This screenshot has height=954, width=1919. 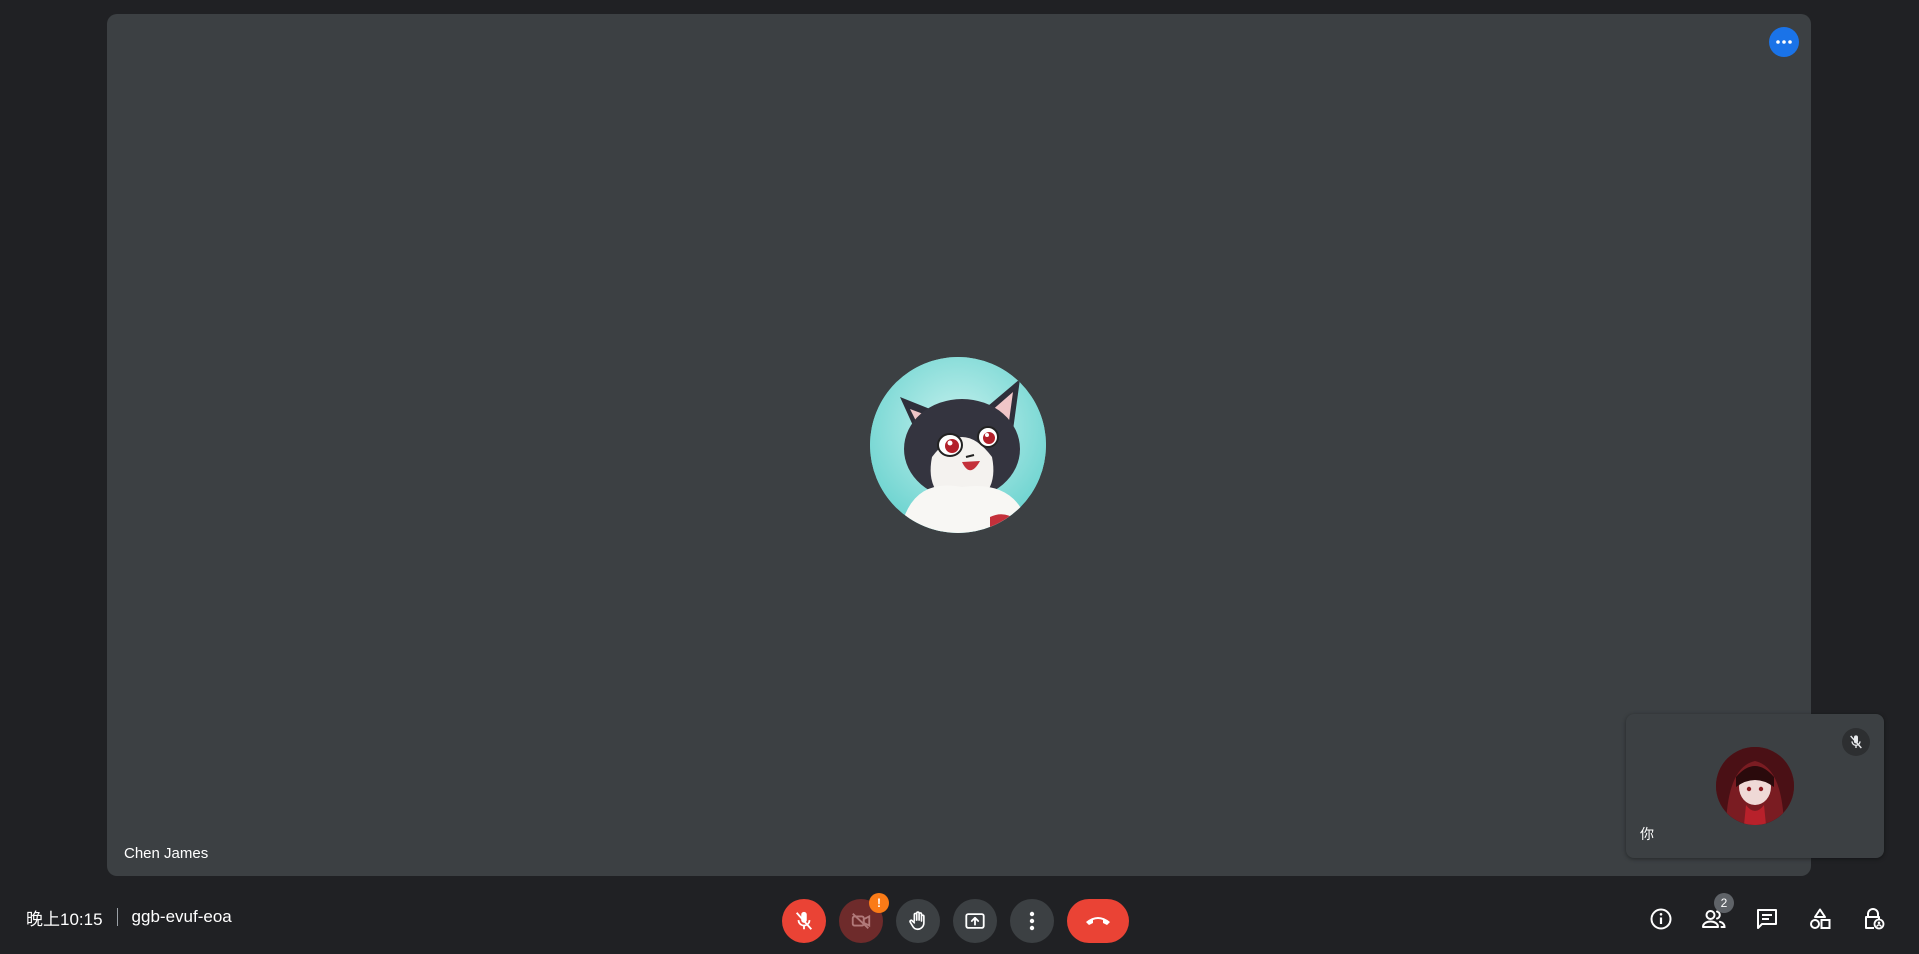 I want to click on more-options-button, so click(x=1032, y=921).